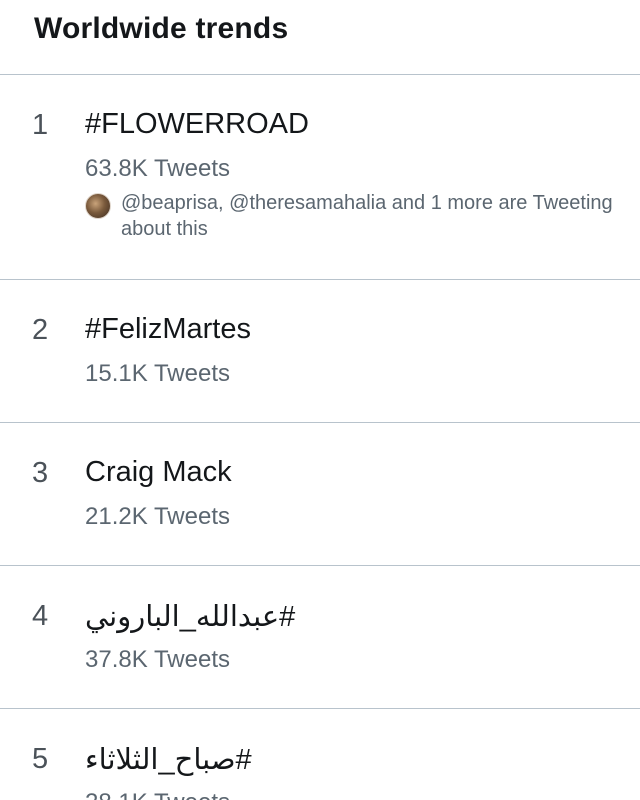 This screenshot has width=640, height=800. What do you see at coordinates (158, 472) in the screenshot?
I see `trend-name: Craig Mack` at bounding box center [158, 472].